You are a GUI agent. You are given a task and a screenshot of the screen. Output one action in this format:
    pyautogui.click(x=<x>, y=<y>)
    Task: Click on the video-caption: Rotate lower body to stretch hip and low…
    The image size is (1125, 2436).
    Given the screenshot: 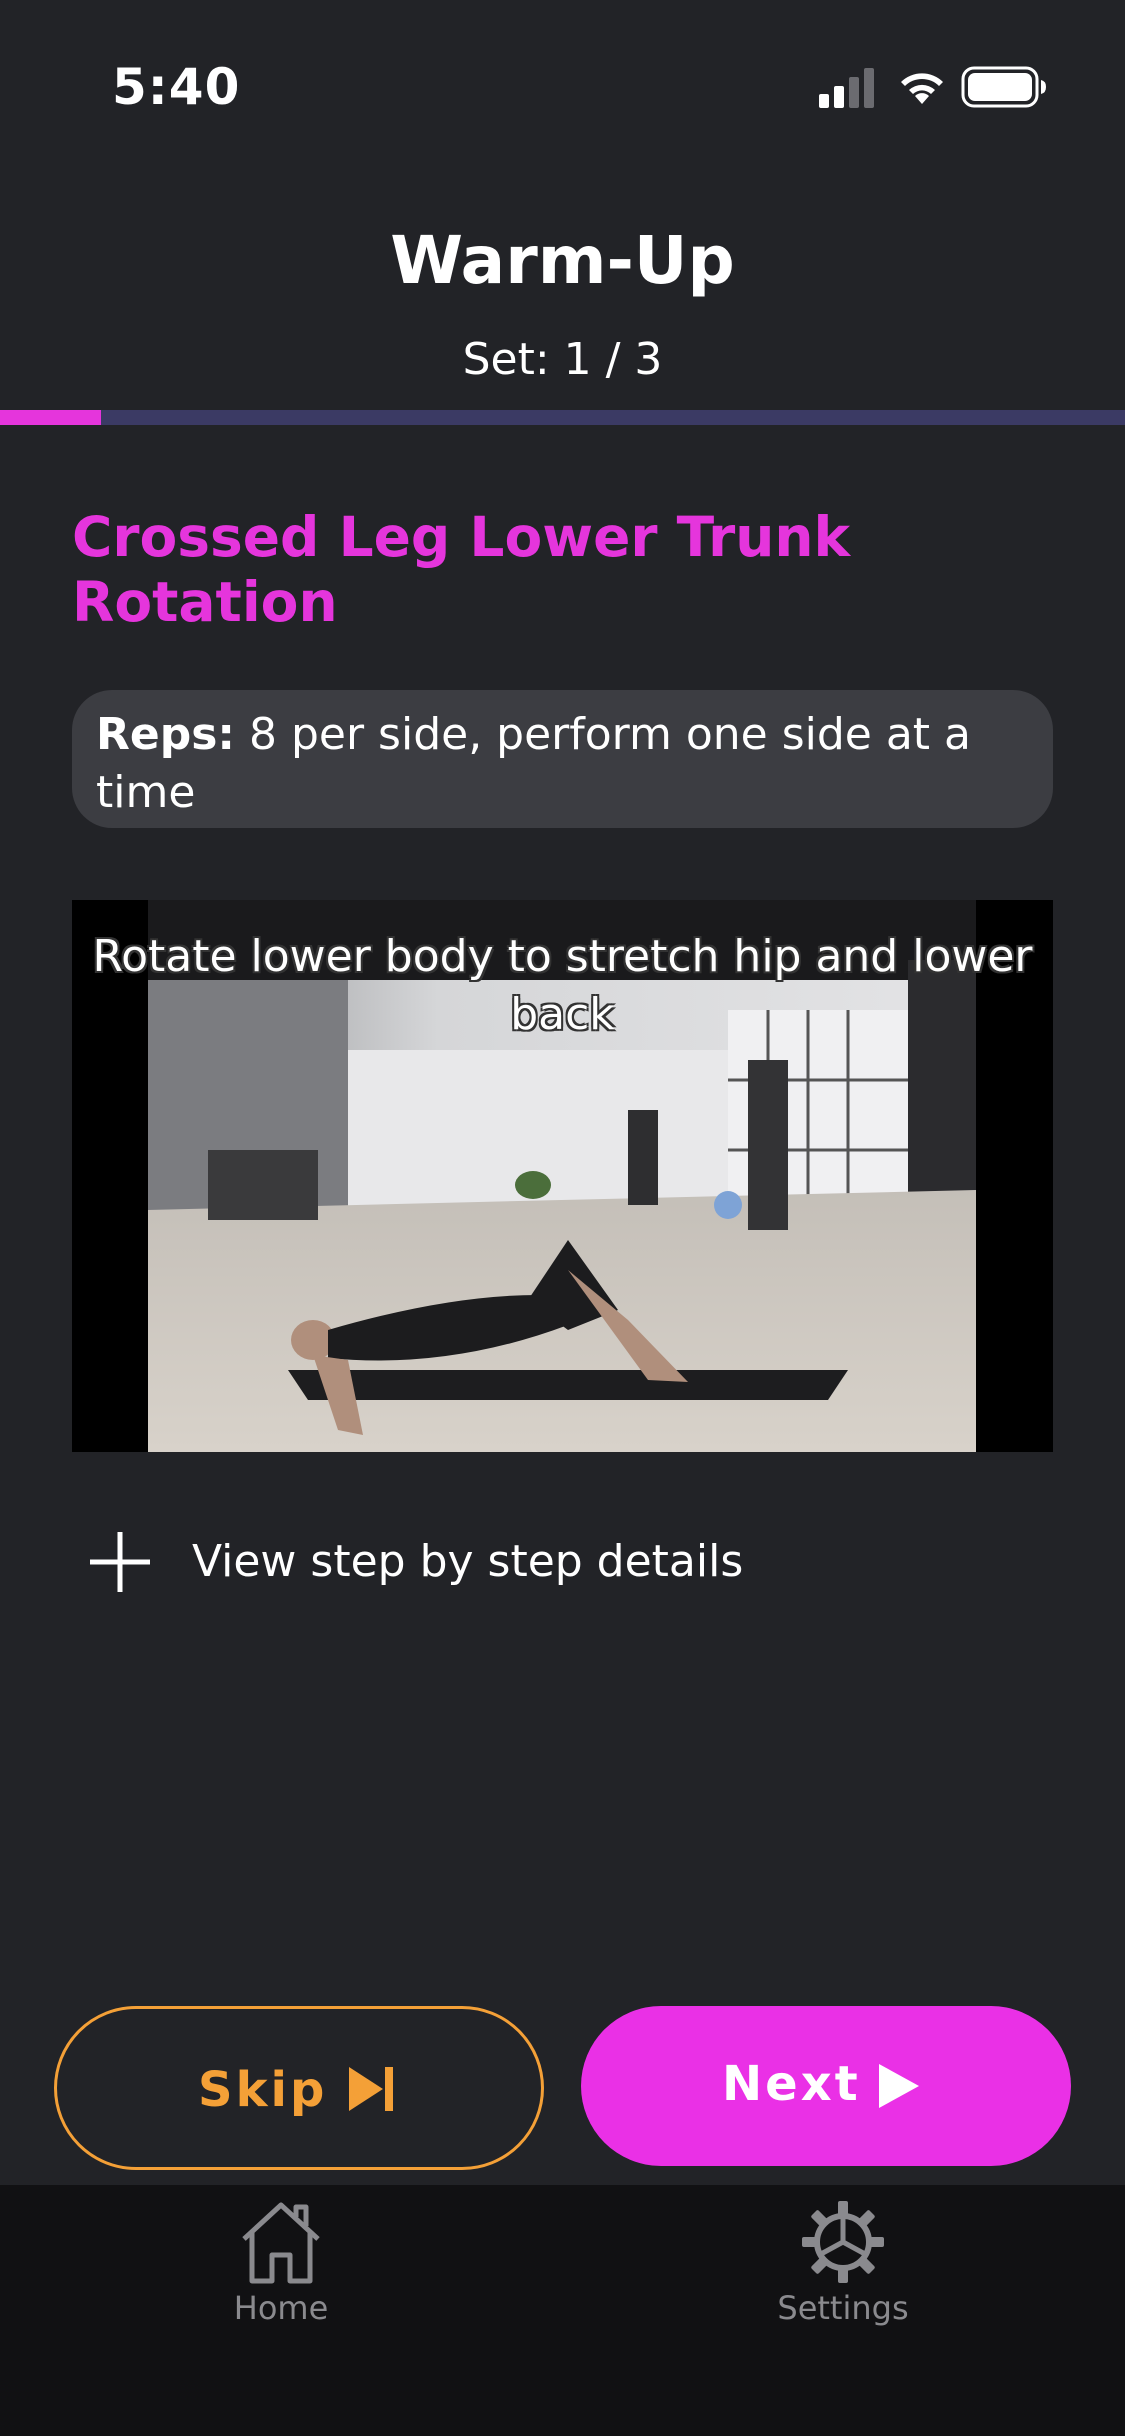 What is the action you would take?
    pyautogui.click(x=562, y=985)
    